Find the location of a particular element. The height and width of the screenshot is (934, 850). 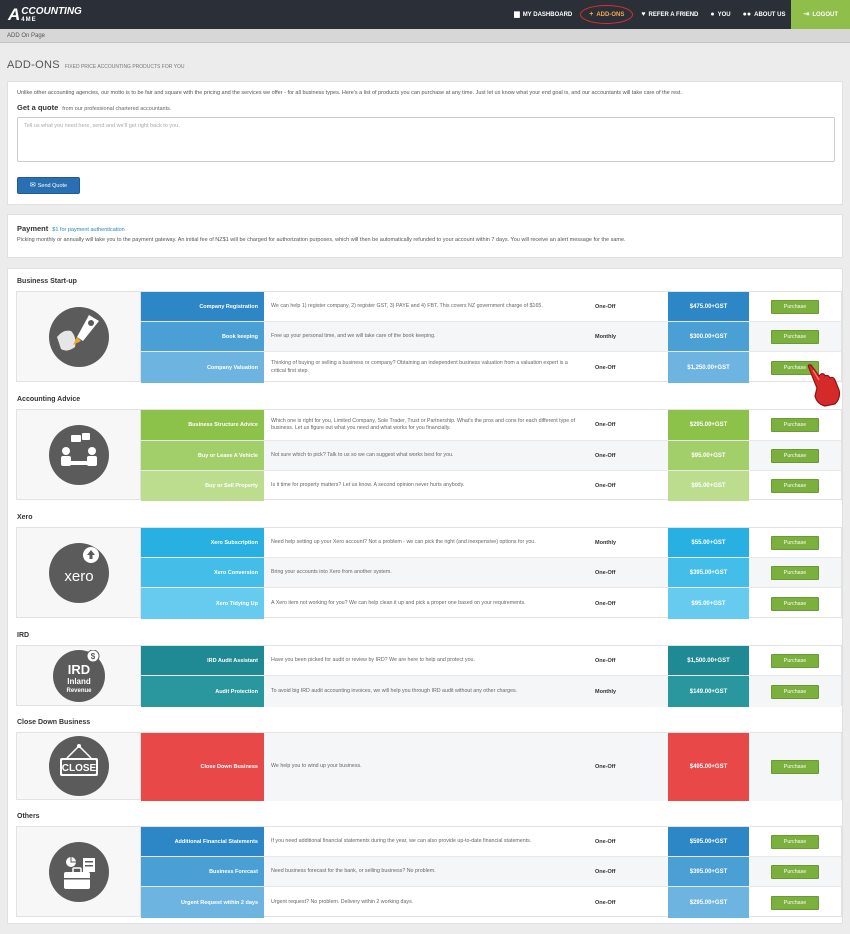

chat-icon: ✉ is located at coordinates (32, 185).